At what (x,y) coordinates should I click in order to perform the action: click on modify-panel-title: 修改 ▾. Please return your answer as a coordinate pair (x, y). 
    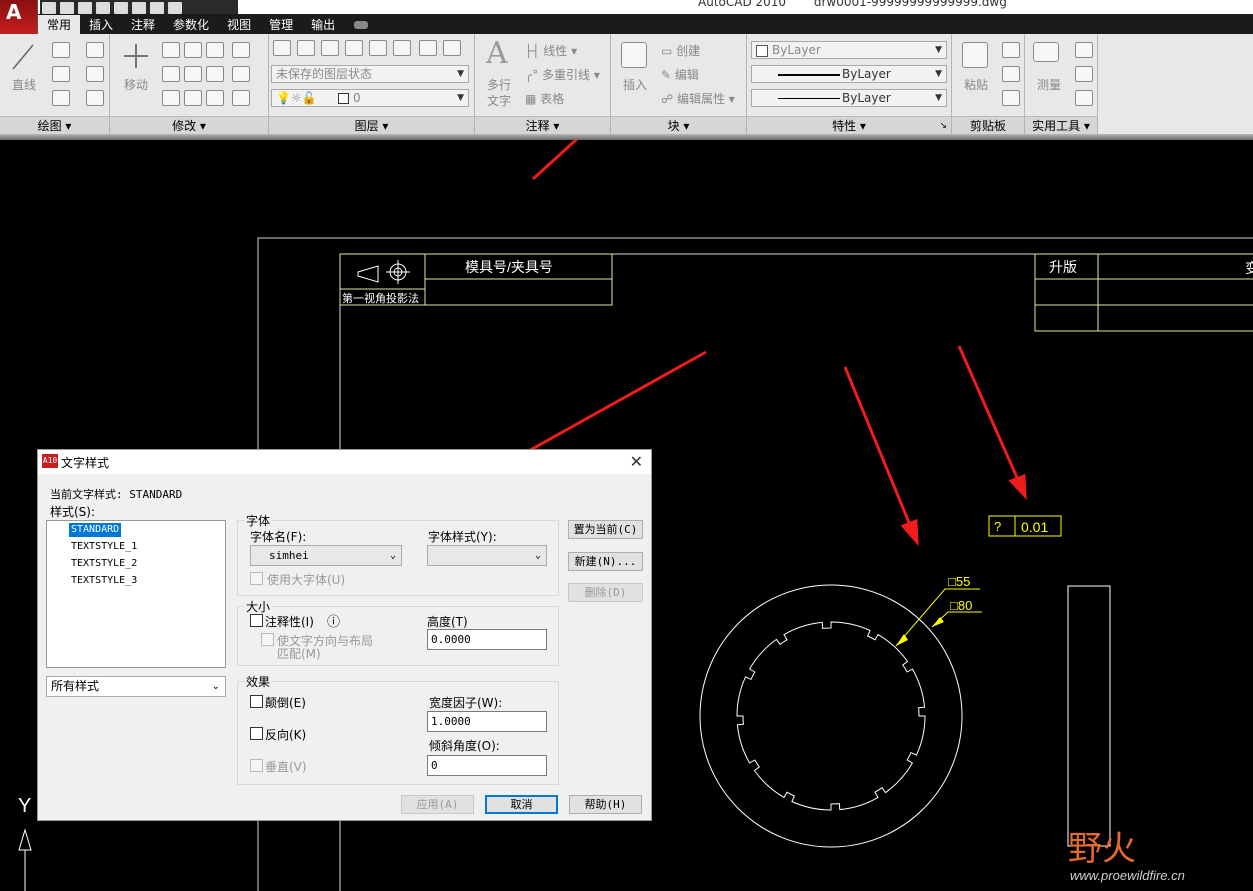
    Looking at the image, I should click on (189, 125).